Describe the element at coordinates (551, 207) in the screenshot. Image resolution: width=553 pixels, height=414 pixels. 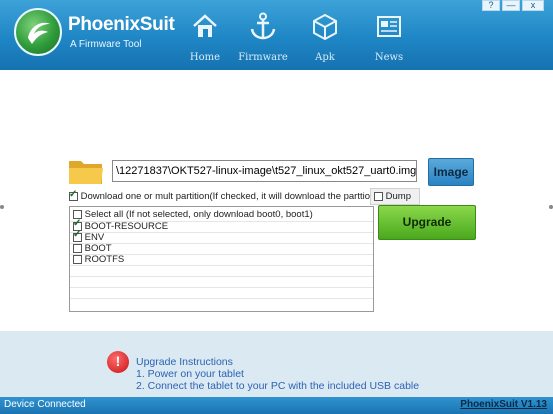
I see `window-edge-marker-right` at that location.